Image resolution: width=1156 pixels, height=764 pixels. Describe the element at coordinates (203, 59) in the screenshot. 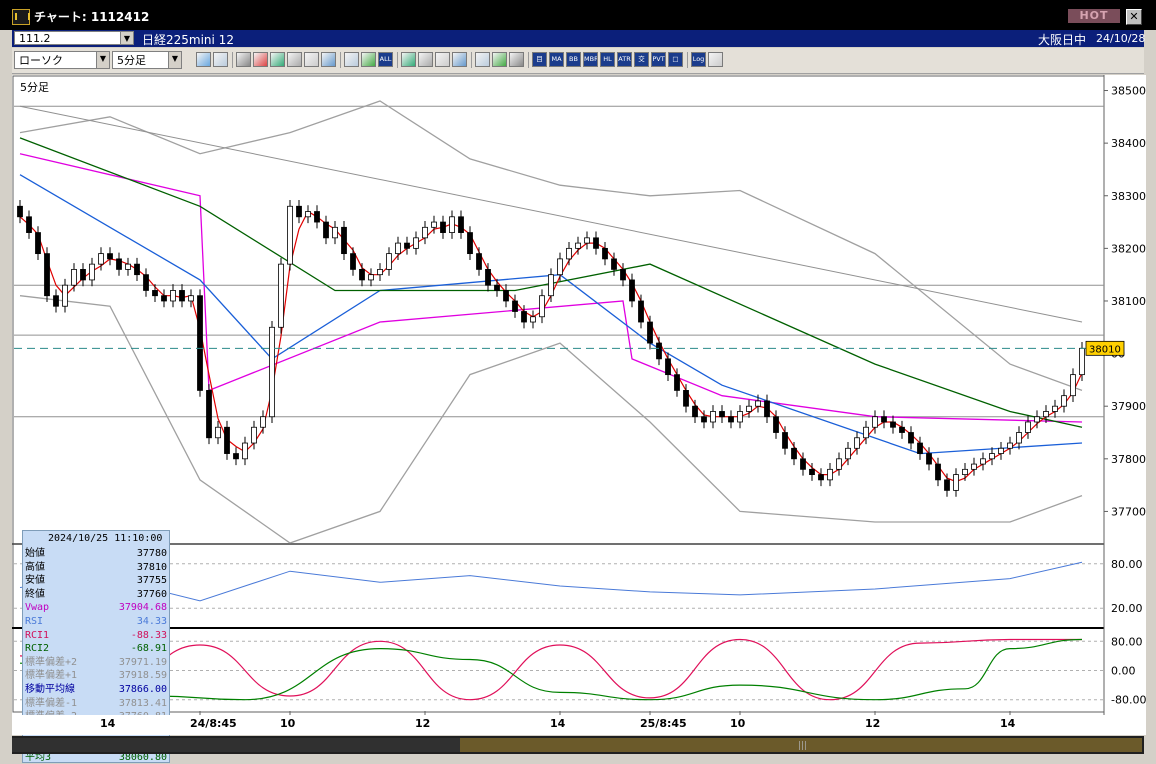

I see `zoom-icon` at that location.